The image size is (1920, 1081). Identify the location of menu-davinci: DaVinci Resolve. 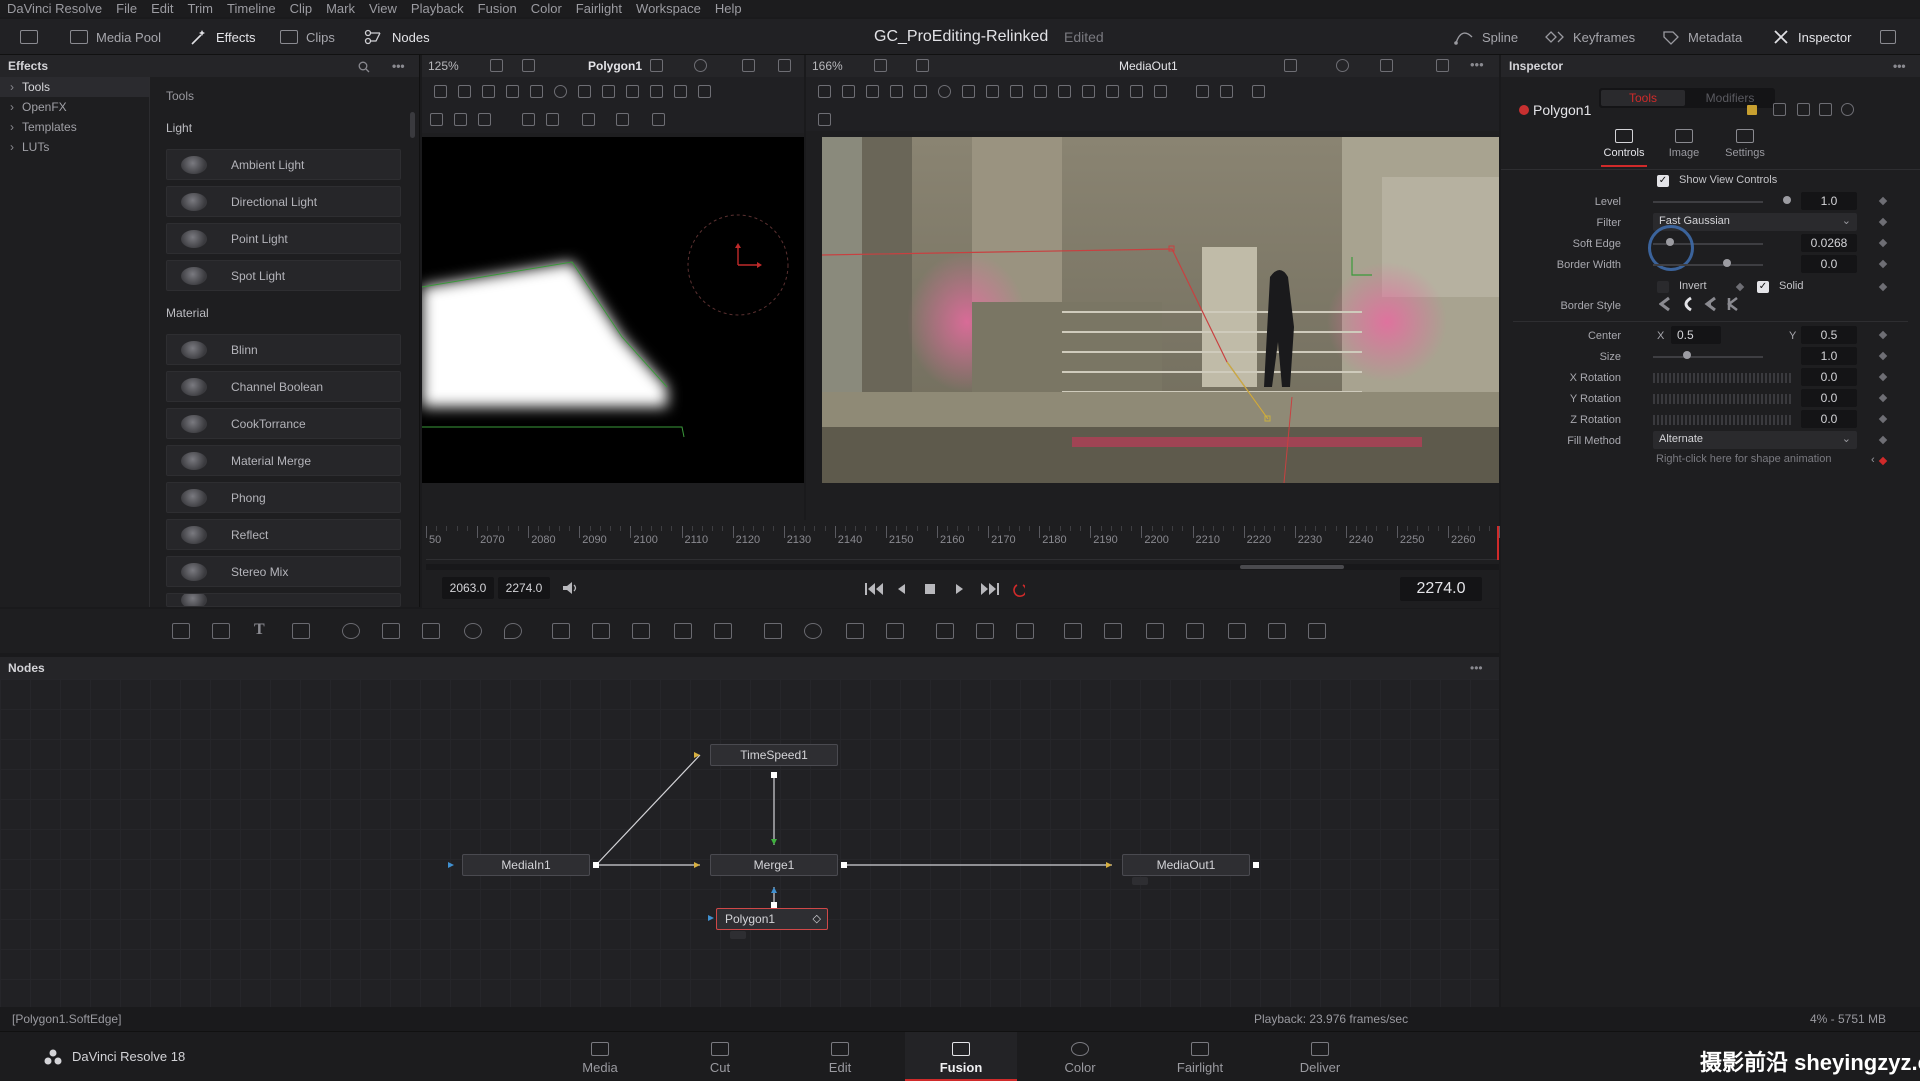
(54, 8).